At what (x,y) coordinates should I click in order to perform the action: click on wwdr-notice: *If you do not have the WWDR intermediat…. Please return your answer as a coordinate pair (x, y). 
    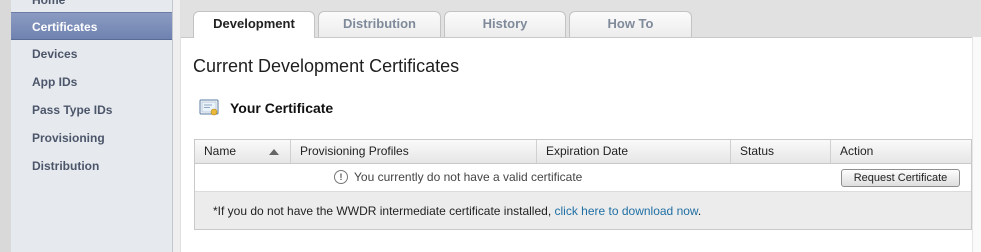
    Looking at the image, I should click on (457, 211).